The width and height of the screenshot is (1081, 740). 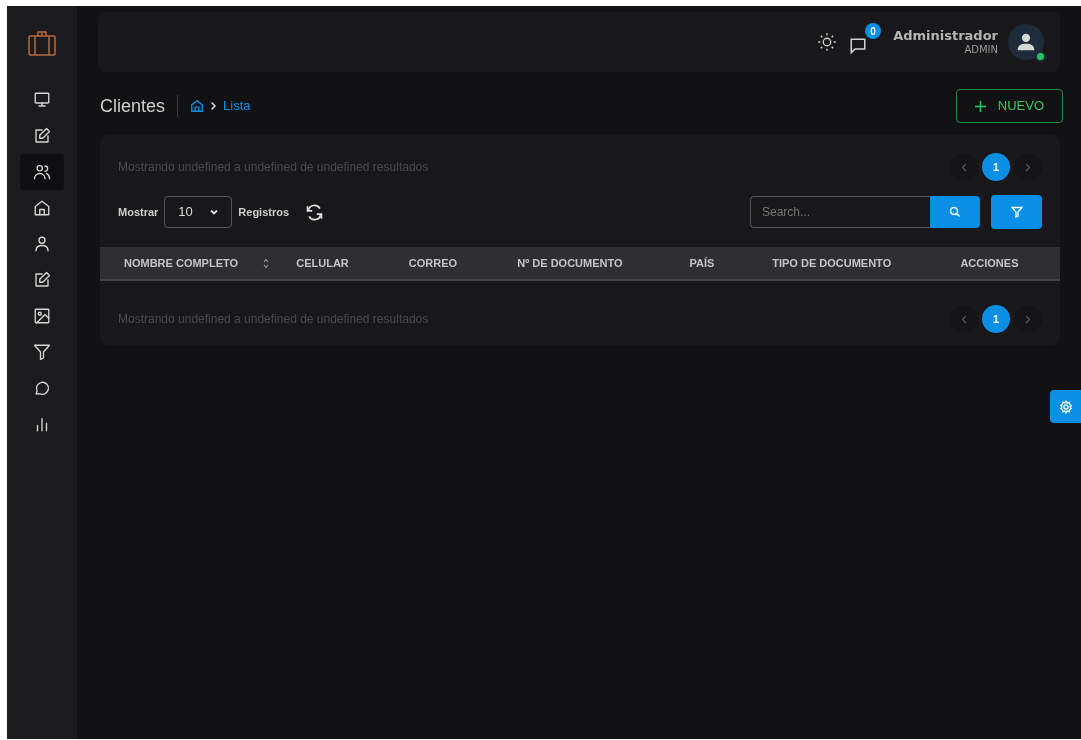 I want to click on user-role: ADMIN, so click(x=981, y=50).